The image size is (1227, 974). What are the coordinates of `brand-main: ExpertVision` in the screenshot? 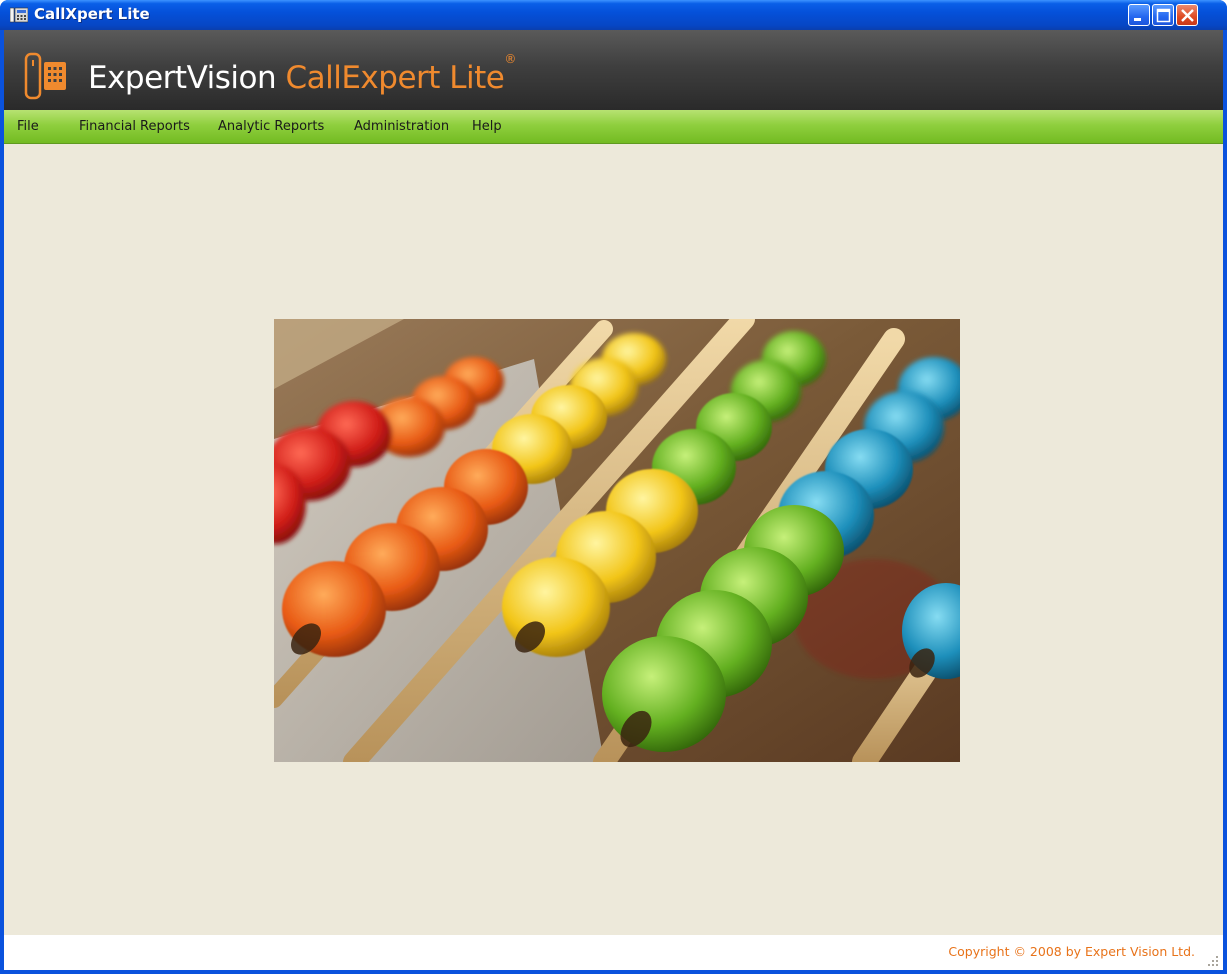 It's located at (182, 78).